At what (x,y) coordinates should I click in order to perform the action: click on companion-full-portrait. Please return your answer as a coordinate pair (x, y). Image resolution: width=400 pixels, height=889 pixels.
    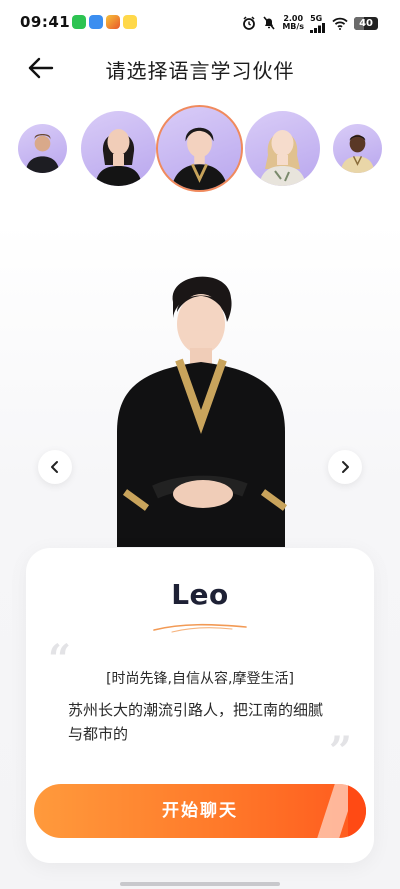
    Looking at the image, I should click on (202, 411).